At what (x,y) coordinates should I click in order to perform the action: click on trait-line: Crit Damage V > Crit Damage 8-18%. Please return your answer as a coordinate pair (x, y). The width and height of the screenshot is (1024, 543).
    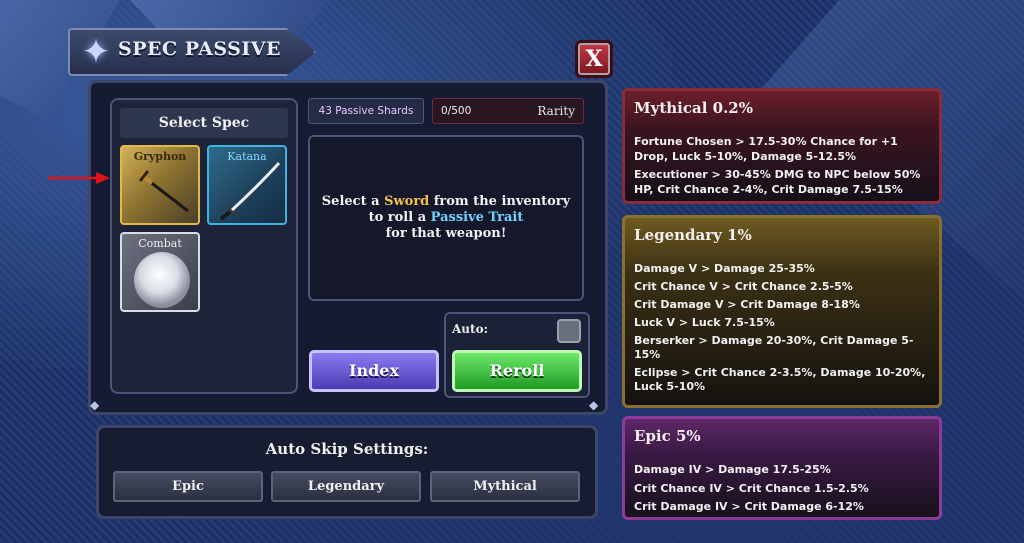
    Looking at the image, I should click on (747, 304).